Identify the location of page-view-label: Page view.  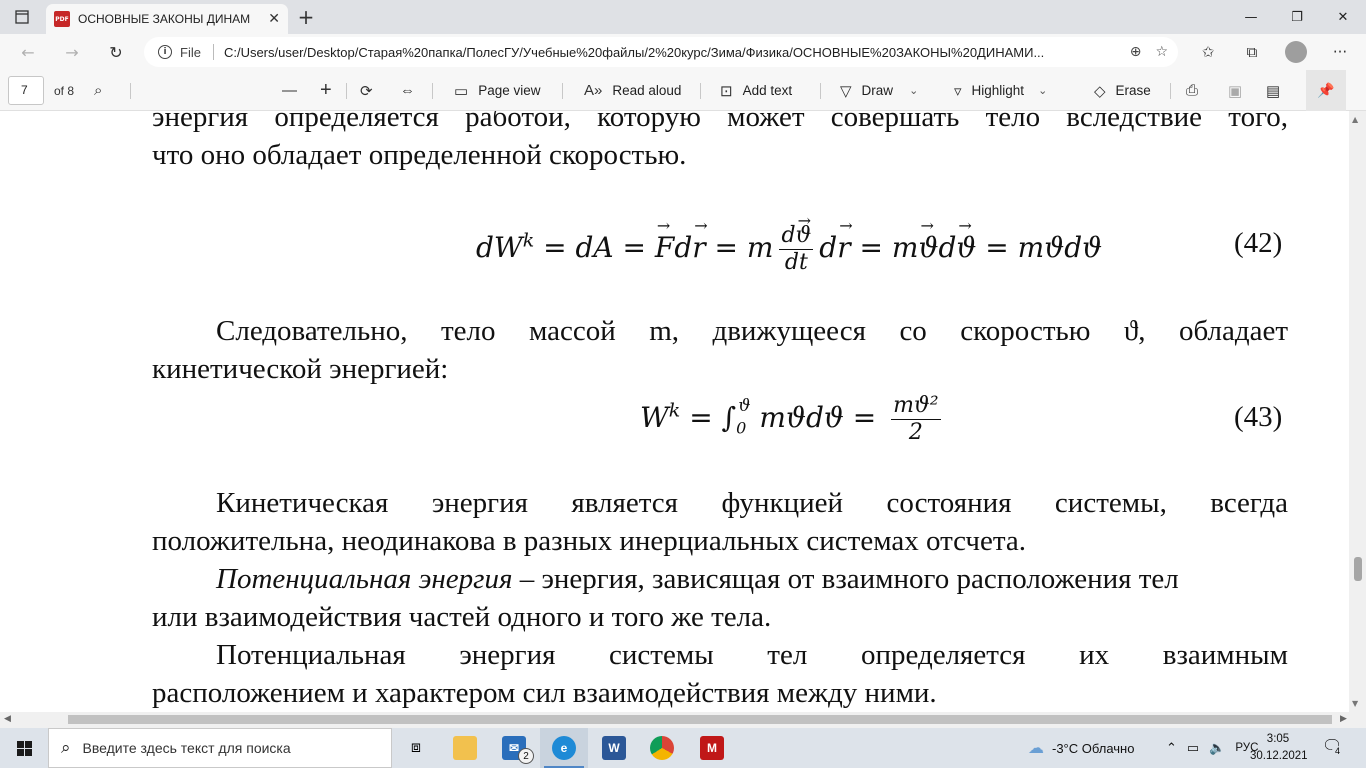
(509, 90).